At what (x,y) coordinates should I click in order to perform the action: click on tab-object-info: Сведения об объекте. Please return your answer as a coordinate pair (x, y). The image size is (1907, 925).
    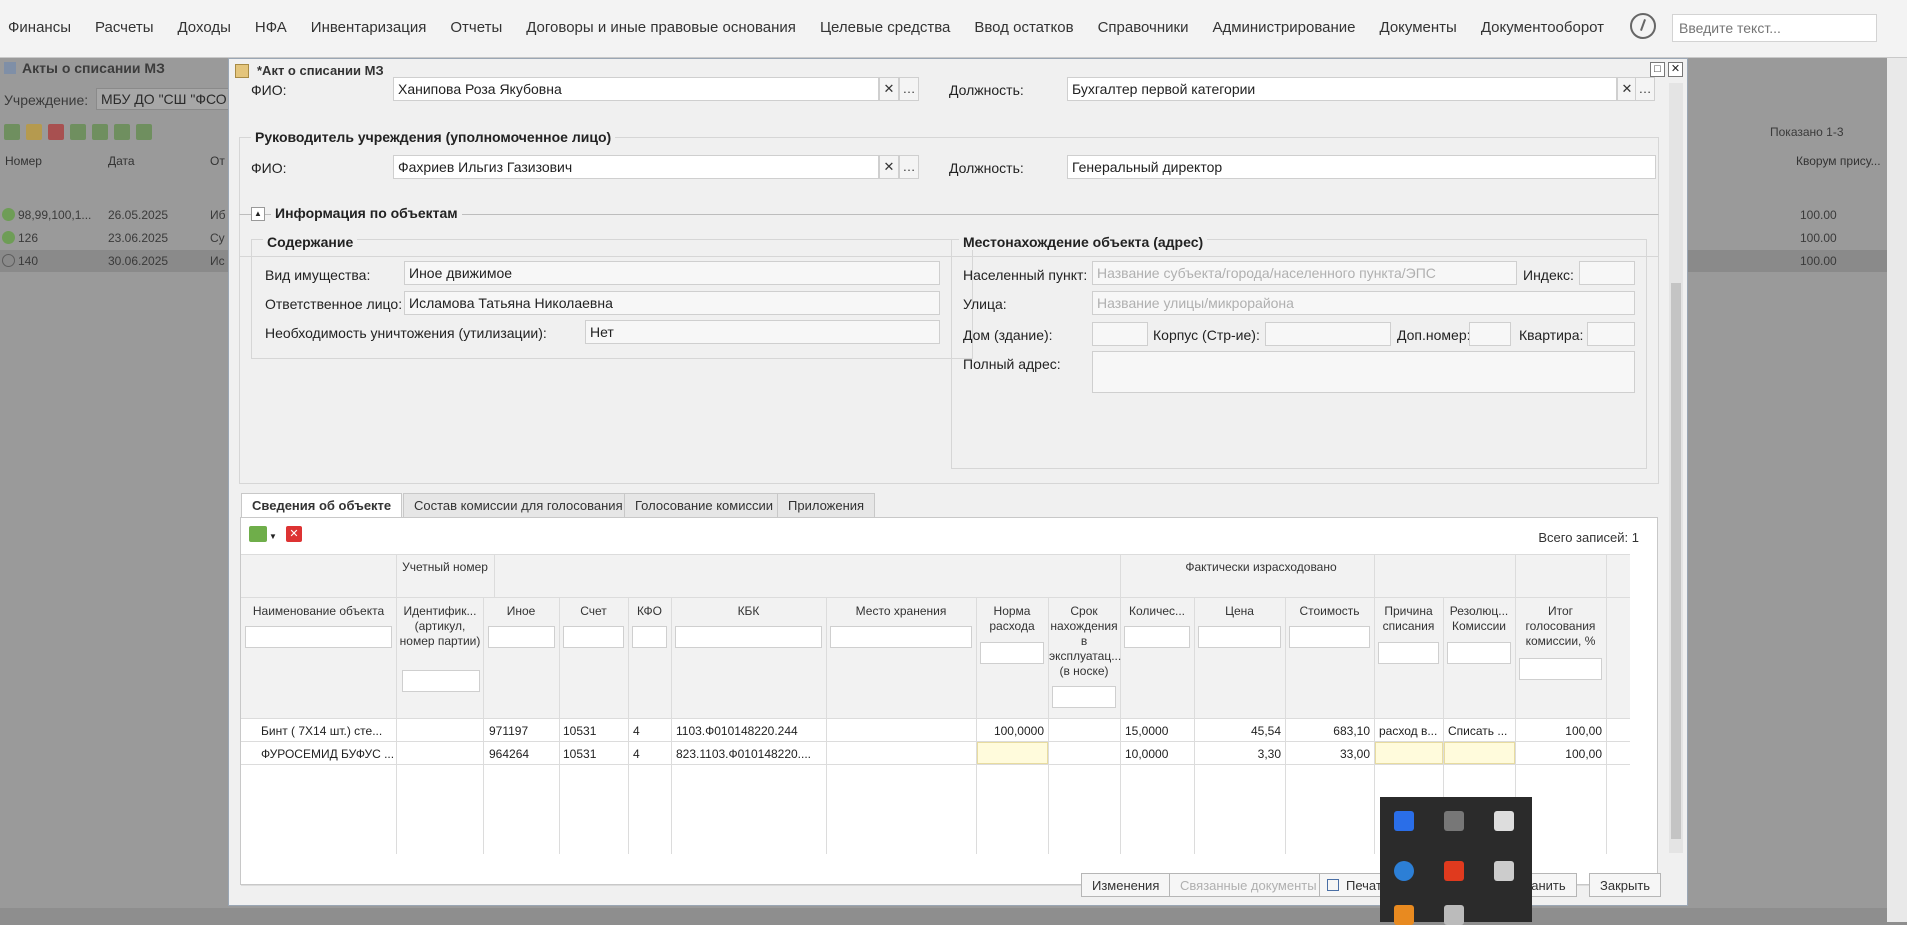
    Looking at the image, I should click on (322, 505).